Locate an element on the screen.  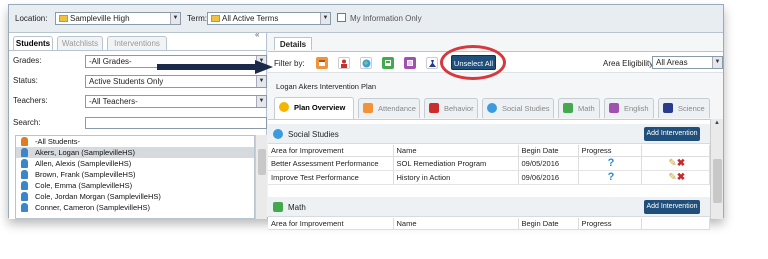
column-header: Progress is located at coordinates (610, 151).